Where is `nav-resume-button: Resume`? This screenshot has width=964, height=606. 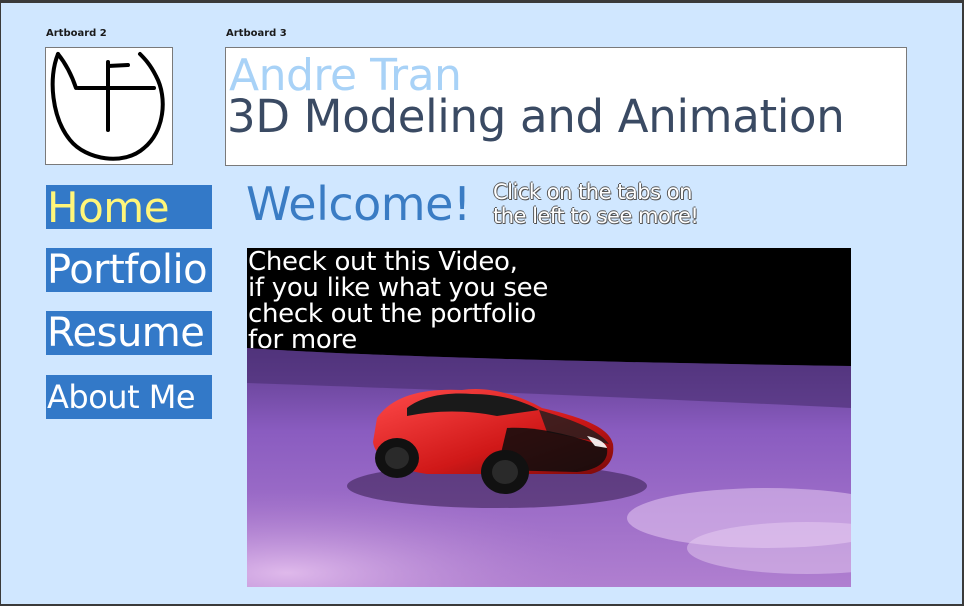 nav-resume-button: Resume is located at coordinates (129, 333).